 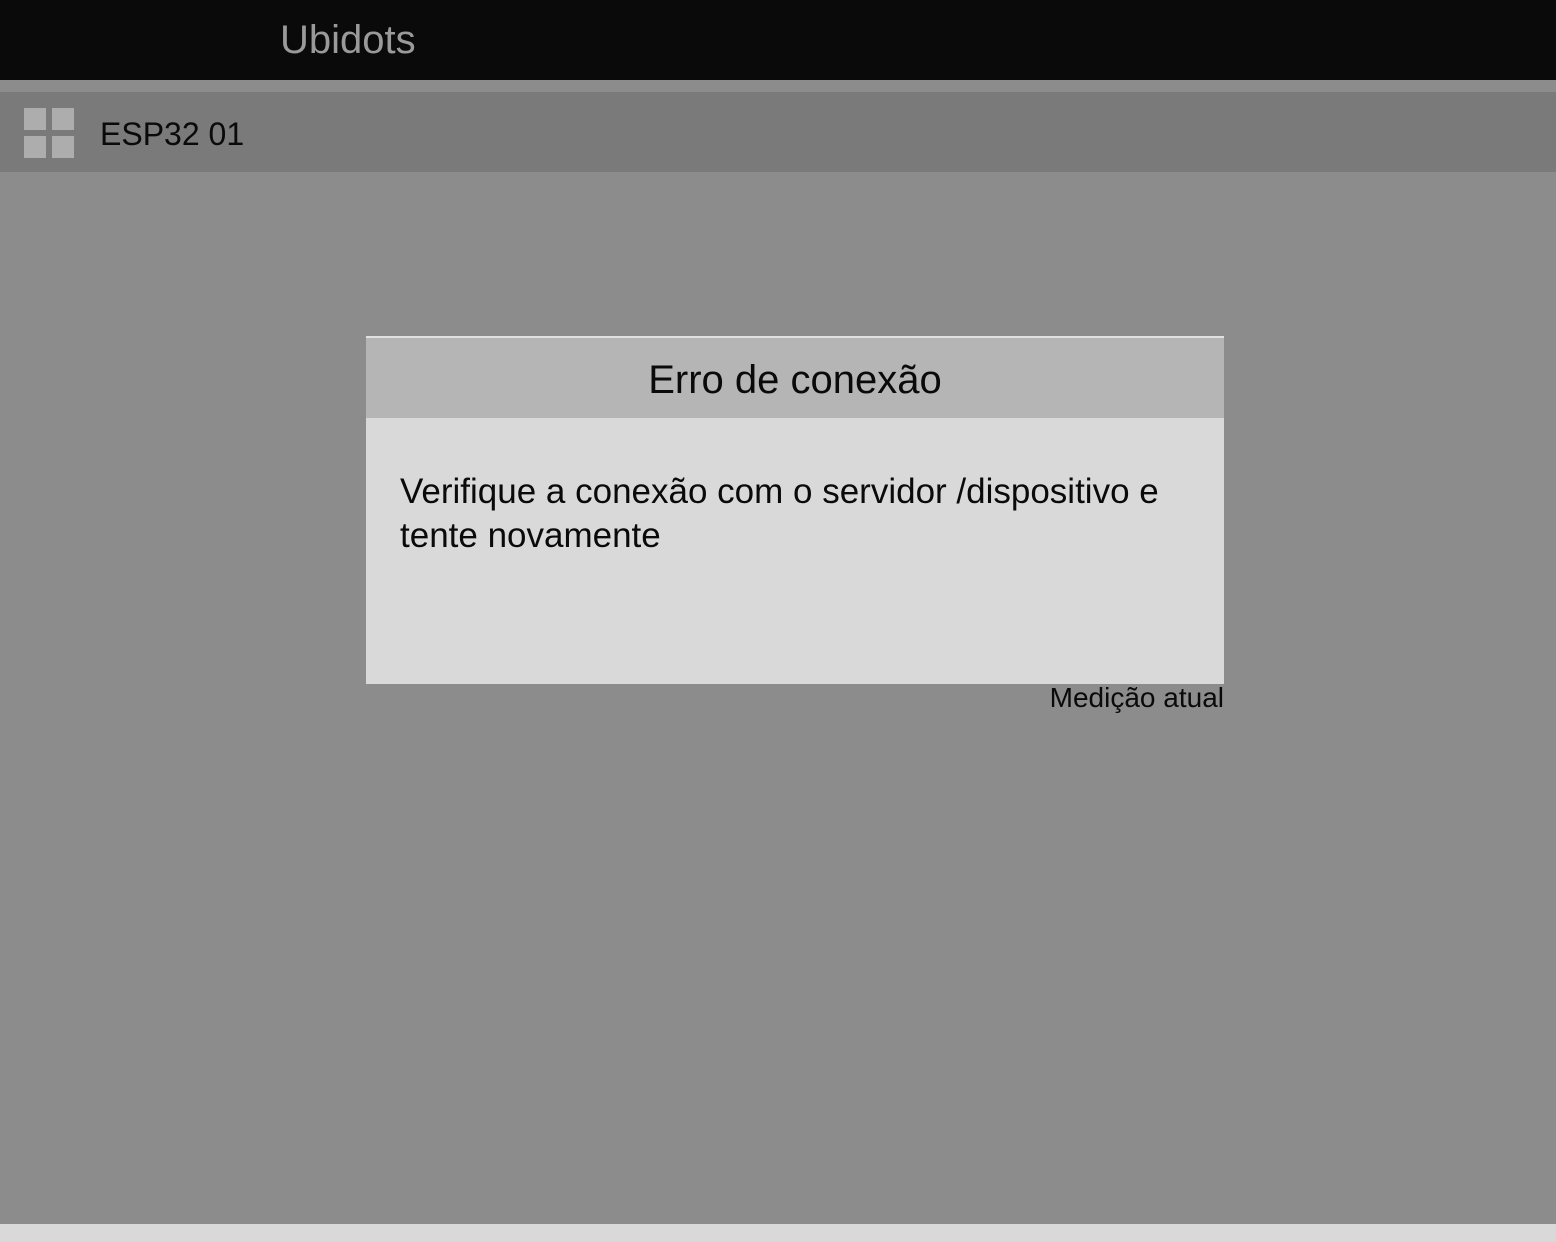 I want to click on device-name: ESP32 01, so click(x=172, y=134).